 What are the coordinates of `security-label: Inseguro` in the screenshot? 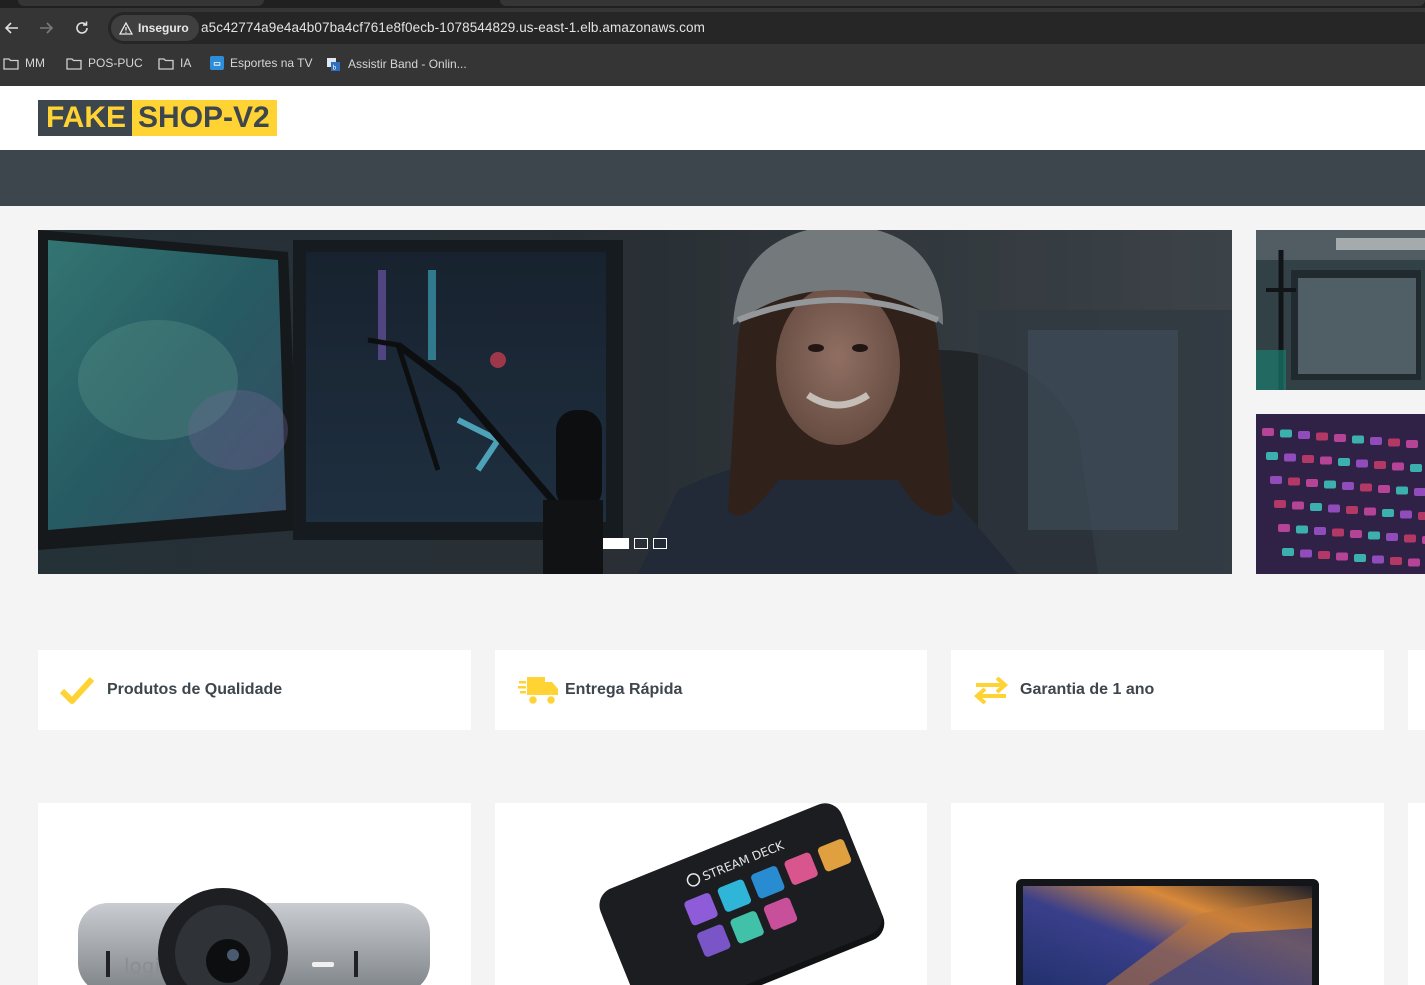 It's located at (163, 28).